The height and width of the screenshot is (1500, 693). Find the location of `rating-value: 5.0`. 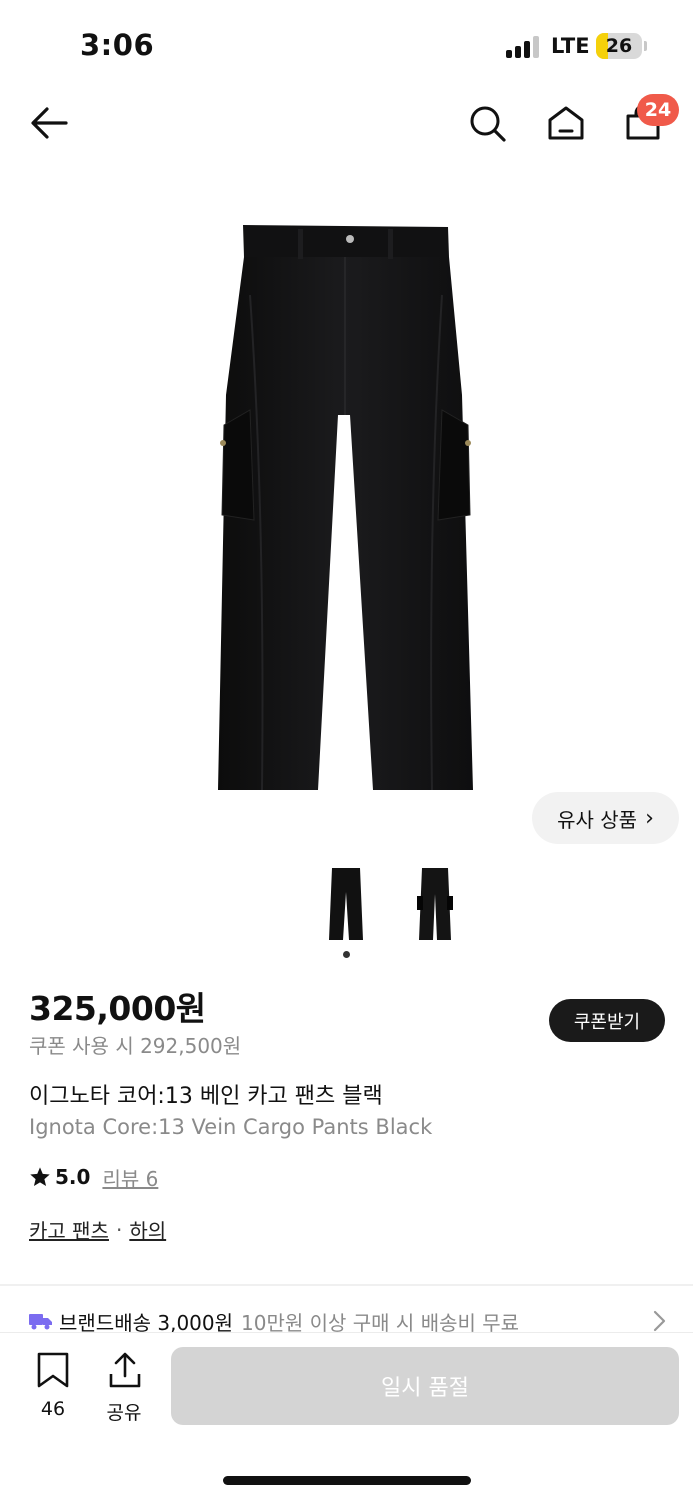

rating-value: 5.0 is located at coordinates (73, 1177).